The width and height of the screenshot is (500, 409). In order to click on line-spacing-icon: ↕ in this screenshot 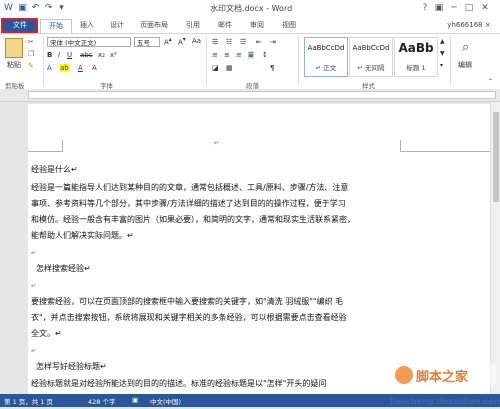, I will do `click(265, 55)`.